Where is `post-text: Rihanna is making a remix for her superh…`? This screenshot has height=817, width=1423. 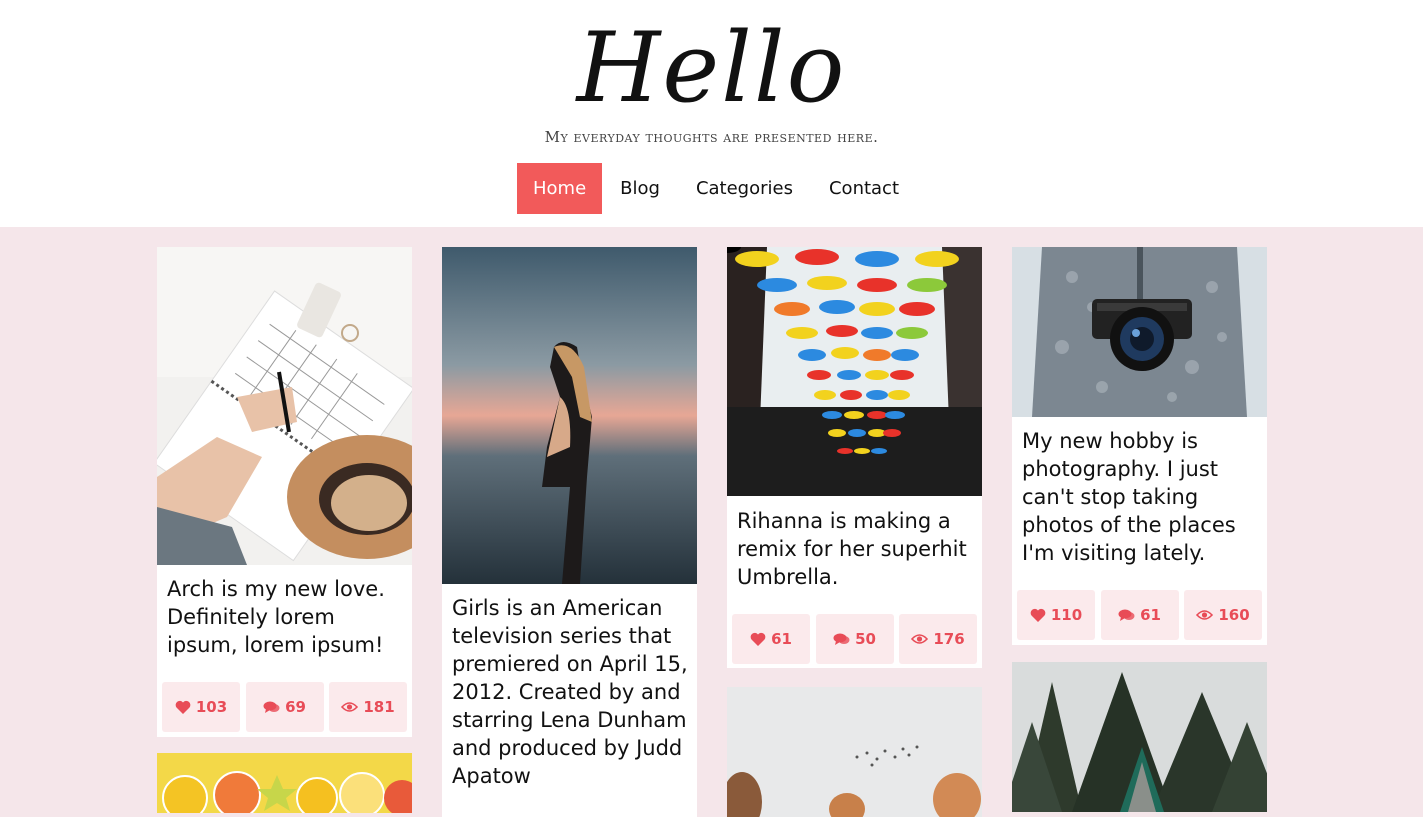 post-text: Rihanna is making a remix for her superh… is located at coordinates (852, 549).